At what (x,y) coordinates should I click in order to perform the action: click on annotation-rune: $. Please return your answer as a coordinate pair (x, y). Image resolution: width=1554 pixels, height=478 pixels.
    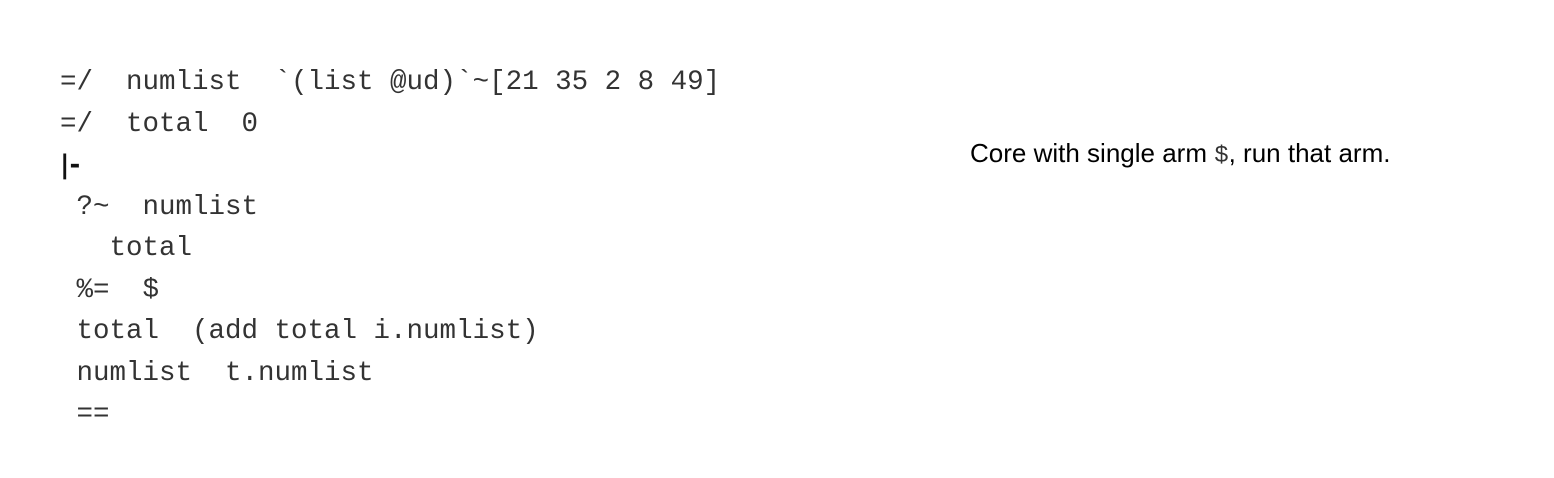
    Looking at the image, I should click on (1221, 156).